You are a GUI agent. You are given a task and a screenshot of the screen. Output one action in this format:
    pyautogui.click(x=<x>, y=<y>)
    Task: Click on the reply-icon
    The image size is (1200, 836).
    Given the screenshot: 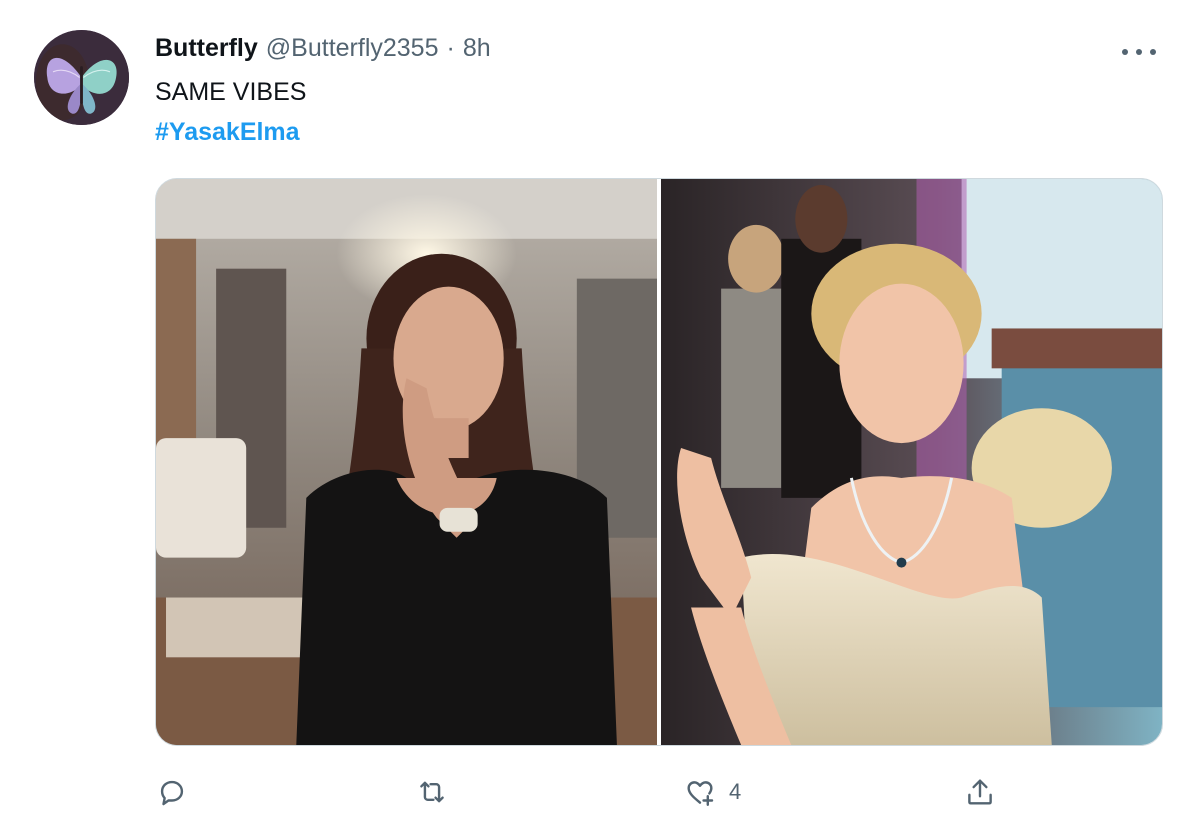 What is the action you would take?
    pyautogui.click(x=172, y=793)
    